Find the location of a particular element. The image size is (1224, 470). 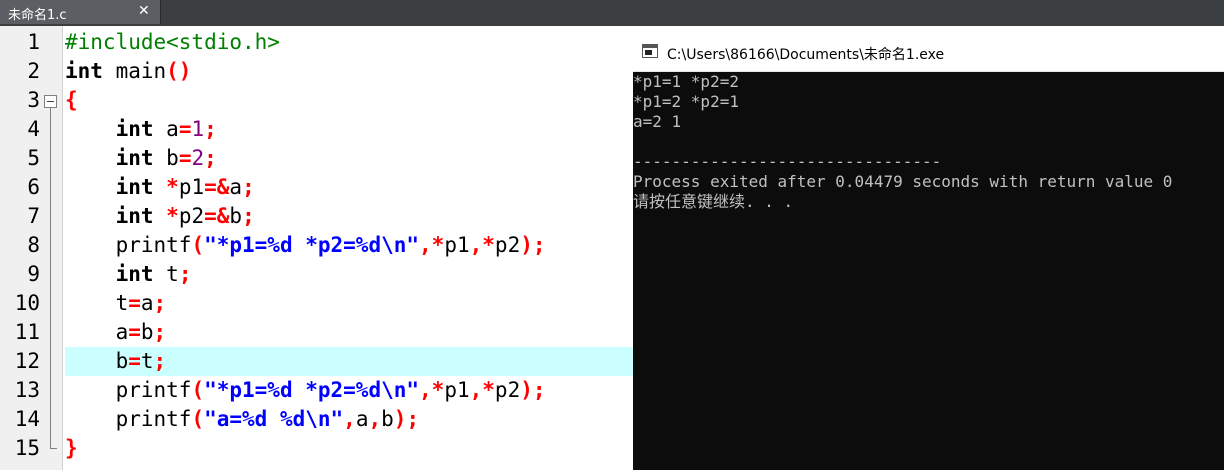

code-line-2: int main() is located at coordinates (349, 71).